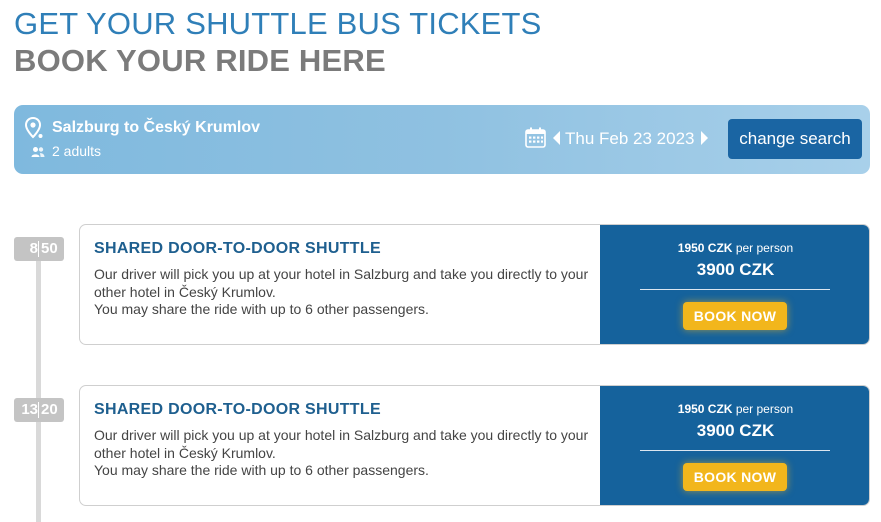 This screenshot has height=522, width=881. Describe the element at coordinates (200, 60) in the screenshot. I see `page-subtitle: BOOK YOUR RIDE HERE` at that location.